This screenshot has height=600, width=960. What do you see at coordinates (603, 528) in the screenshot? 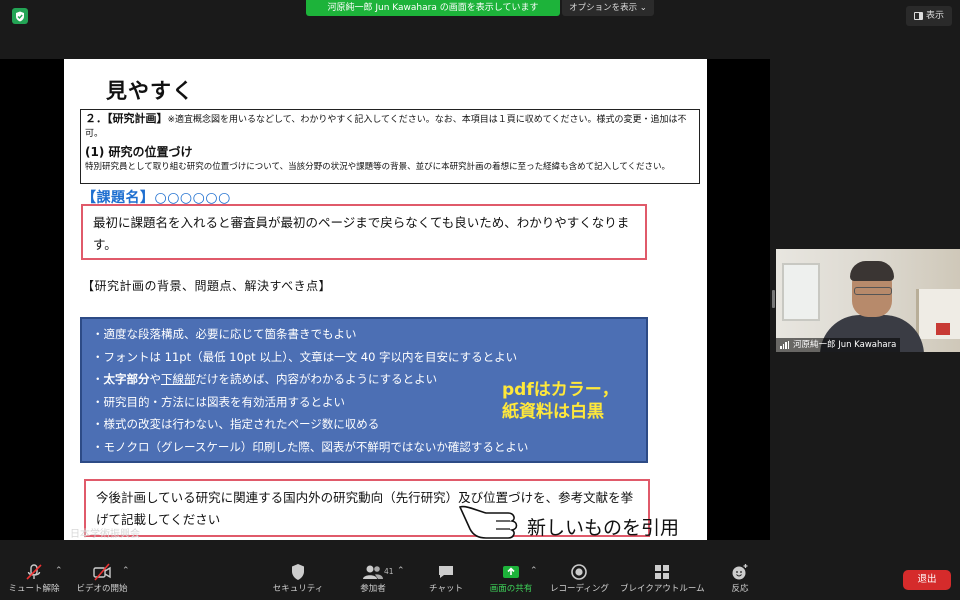
I see `cite-recent-note: 新しいものを引用` at bounding box center [603, 528].